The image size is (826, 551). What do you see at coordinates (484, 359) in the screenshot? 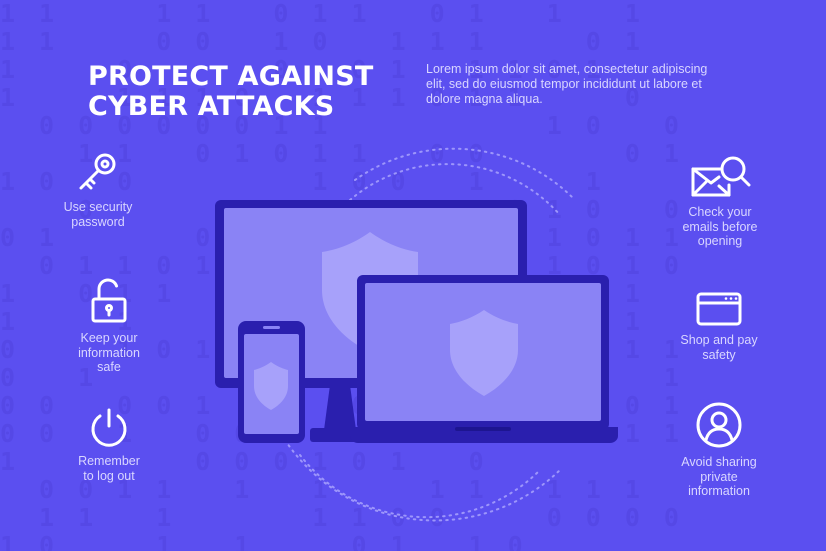
I see `laptop` at bounding box center [484, 359].